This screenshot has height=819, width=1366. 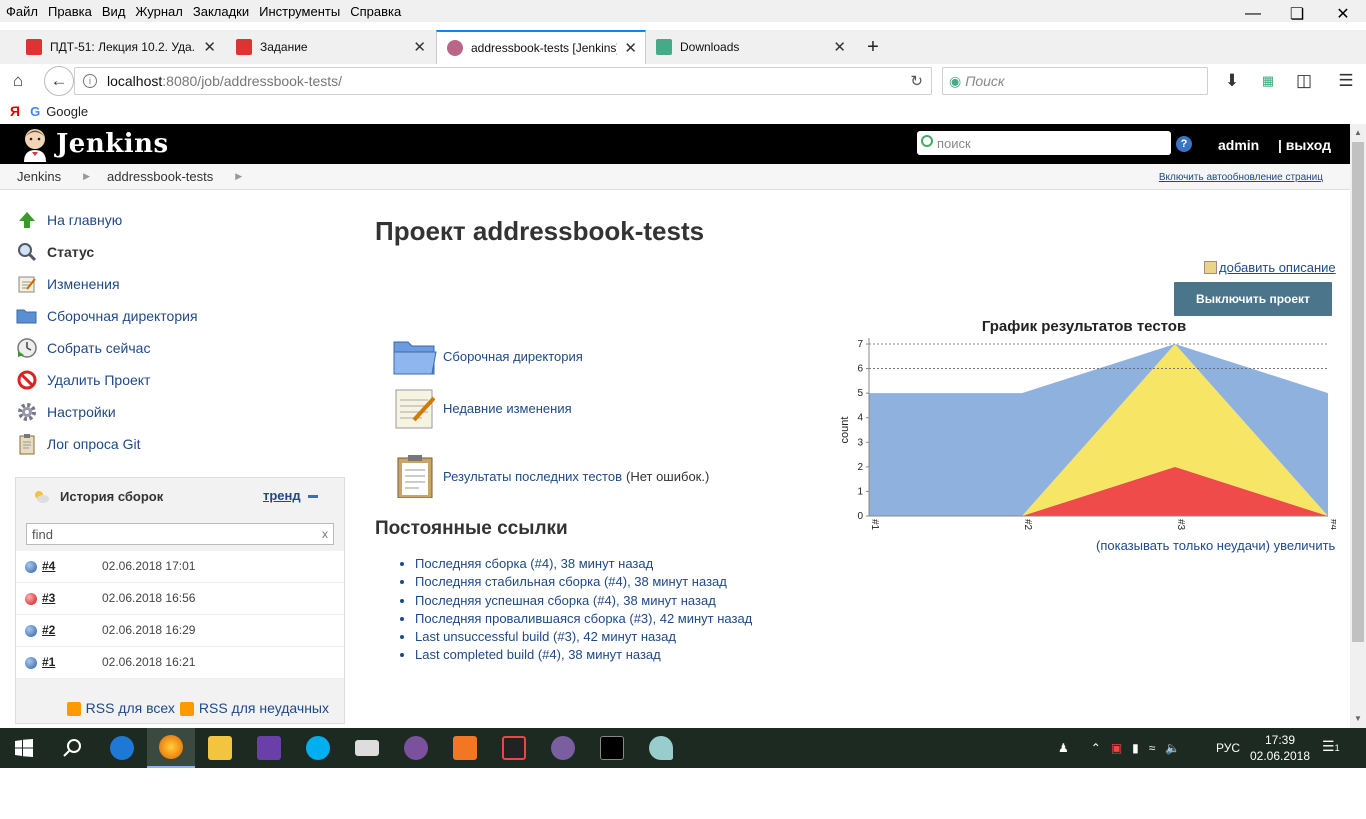 What do you see at coordinates (148, 630) in the screenshot?
I see `build-date-link: 02.06.2018 16:29` at bounding box center [148, 630].